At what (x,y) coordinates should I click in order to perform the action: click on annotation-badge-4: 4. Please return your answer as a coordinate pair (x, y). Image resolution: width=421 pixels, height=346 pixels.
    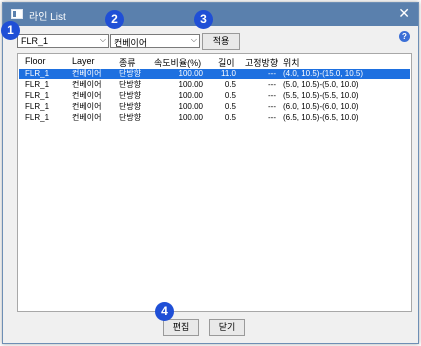
    Looking at the image, I should click on (164, 311).